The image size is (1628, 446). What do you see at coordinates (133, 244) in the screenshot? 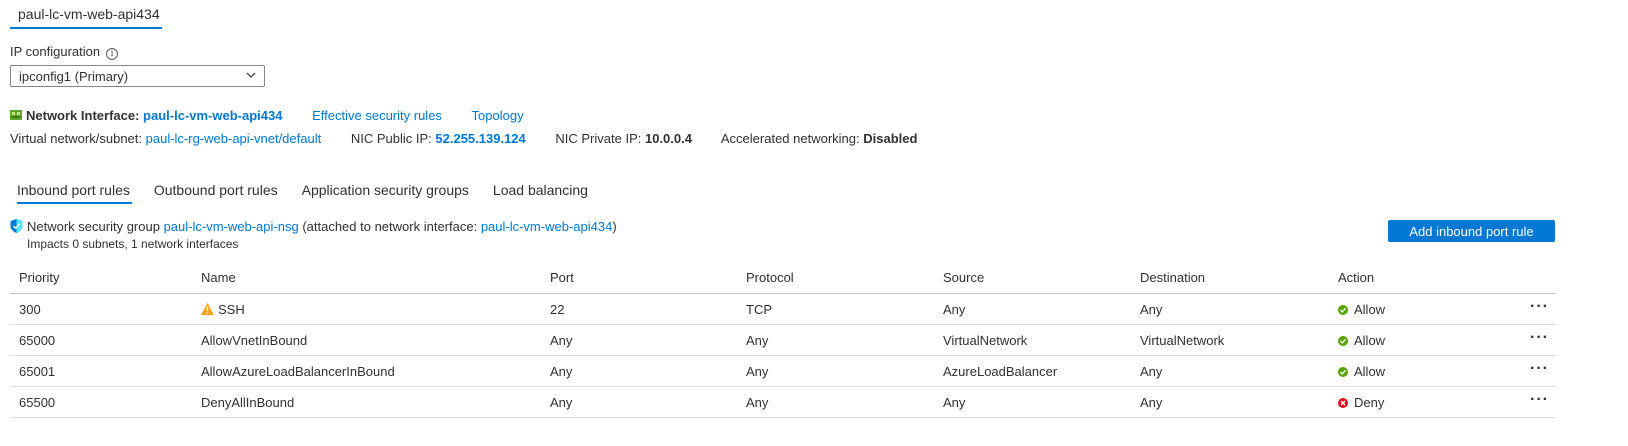
I see `nsg-impacts: Impacts 0 subnets, 1 network interfaces` at bounding box center [133, 244].